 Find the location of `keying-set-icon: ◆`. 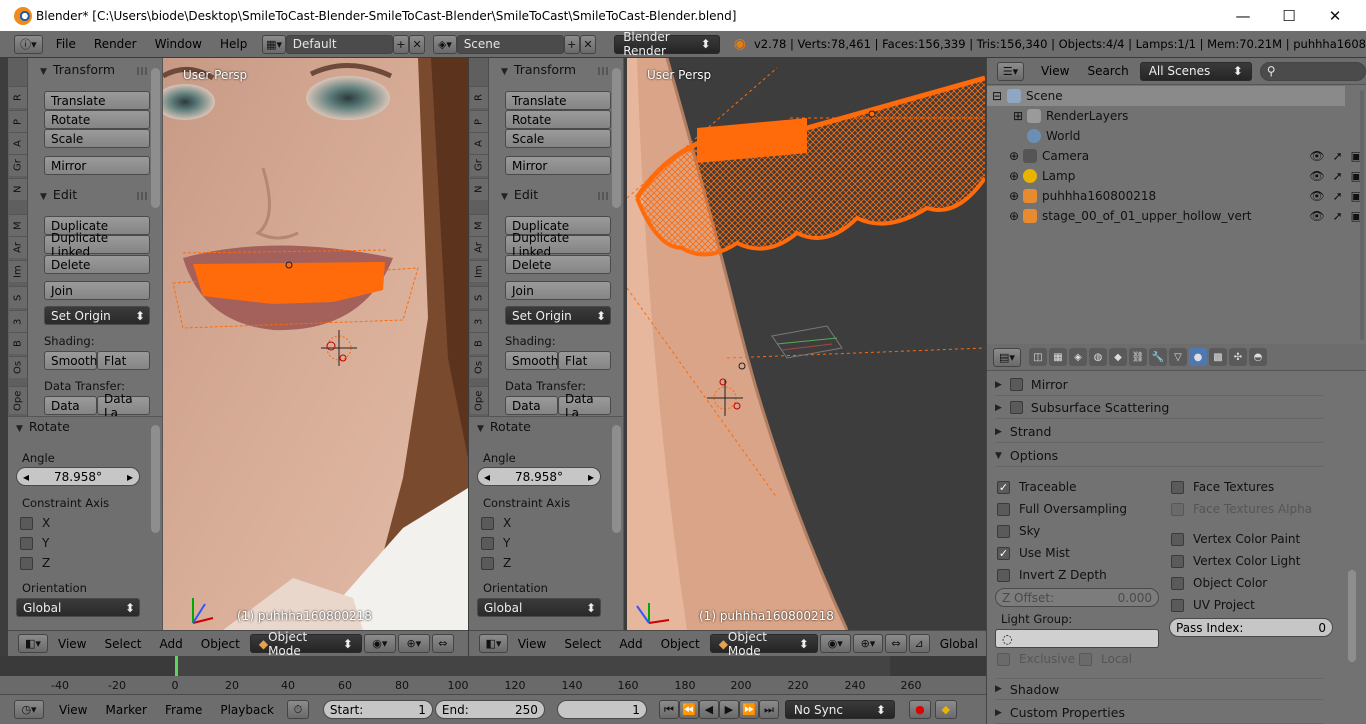

keying-set-icon: ◆ is located at coordinates (945, 709).